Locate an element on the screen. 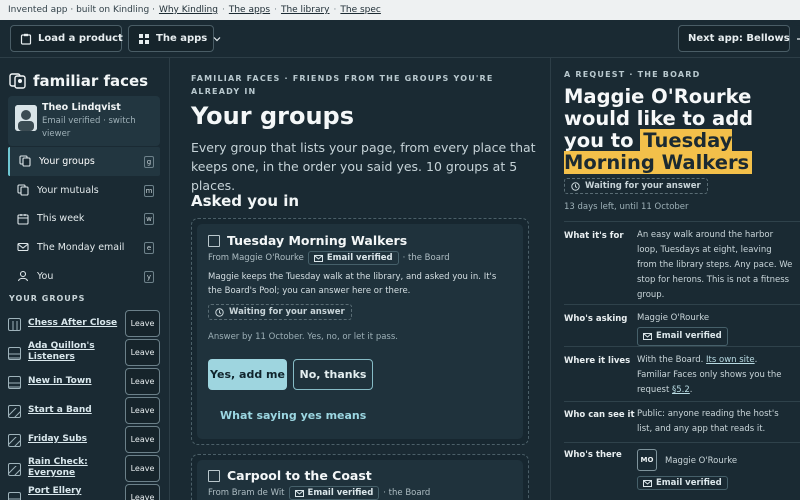  next-app-label: Next app: Bellows is located at coordinates (739, 38).